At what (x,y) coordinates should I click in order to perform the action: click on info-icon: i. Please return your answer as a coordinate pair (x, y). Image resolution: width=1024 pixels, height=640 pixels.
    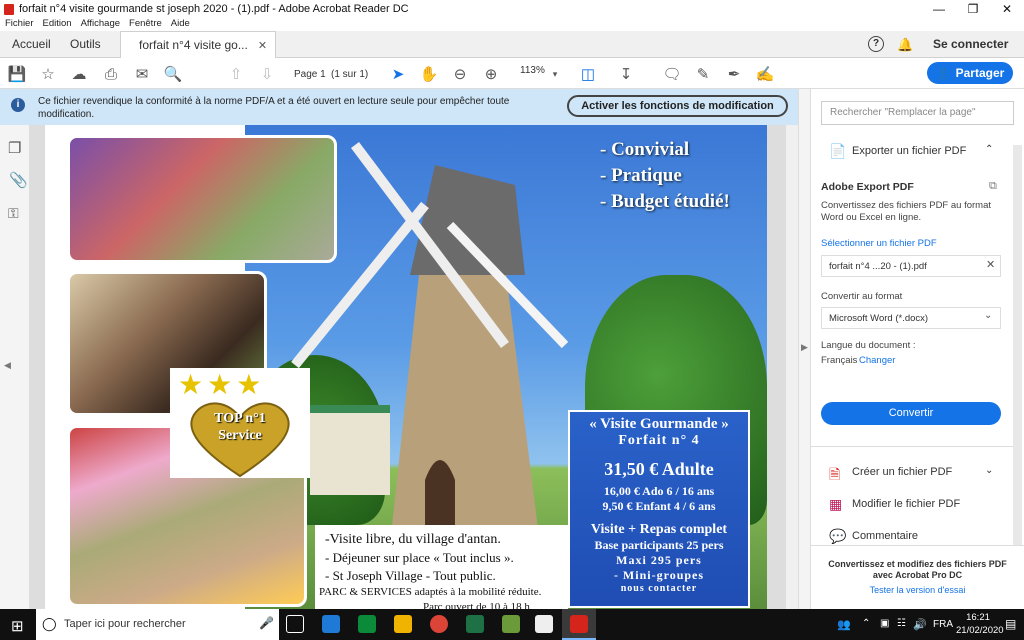
    Looking at the image, I should click on (18, 105).